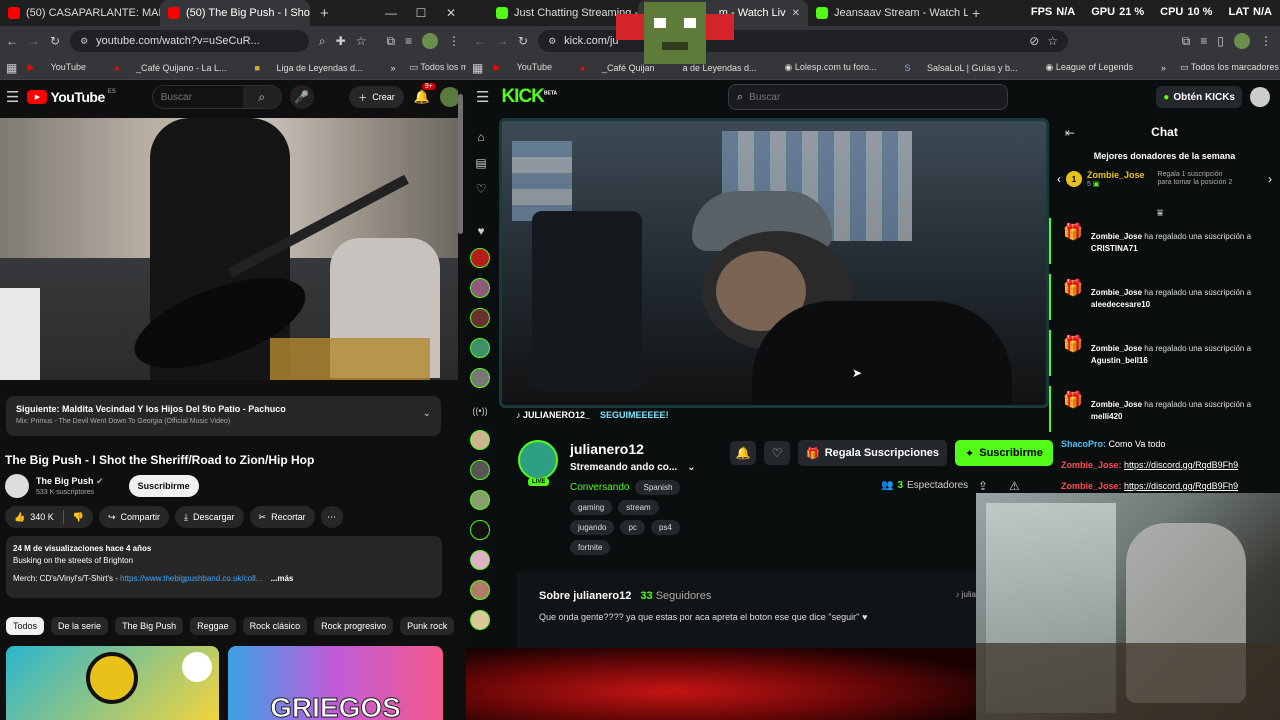  What do you see at coordinates (235, 13) in the screenshot?
I see `browser-tab-bigpush: (50) The Big Push - I Shot ◀) ✕` at bounding box center [235, 13].